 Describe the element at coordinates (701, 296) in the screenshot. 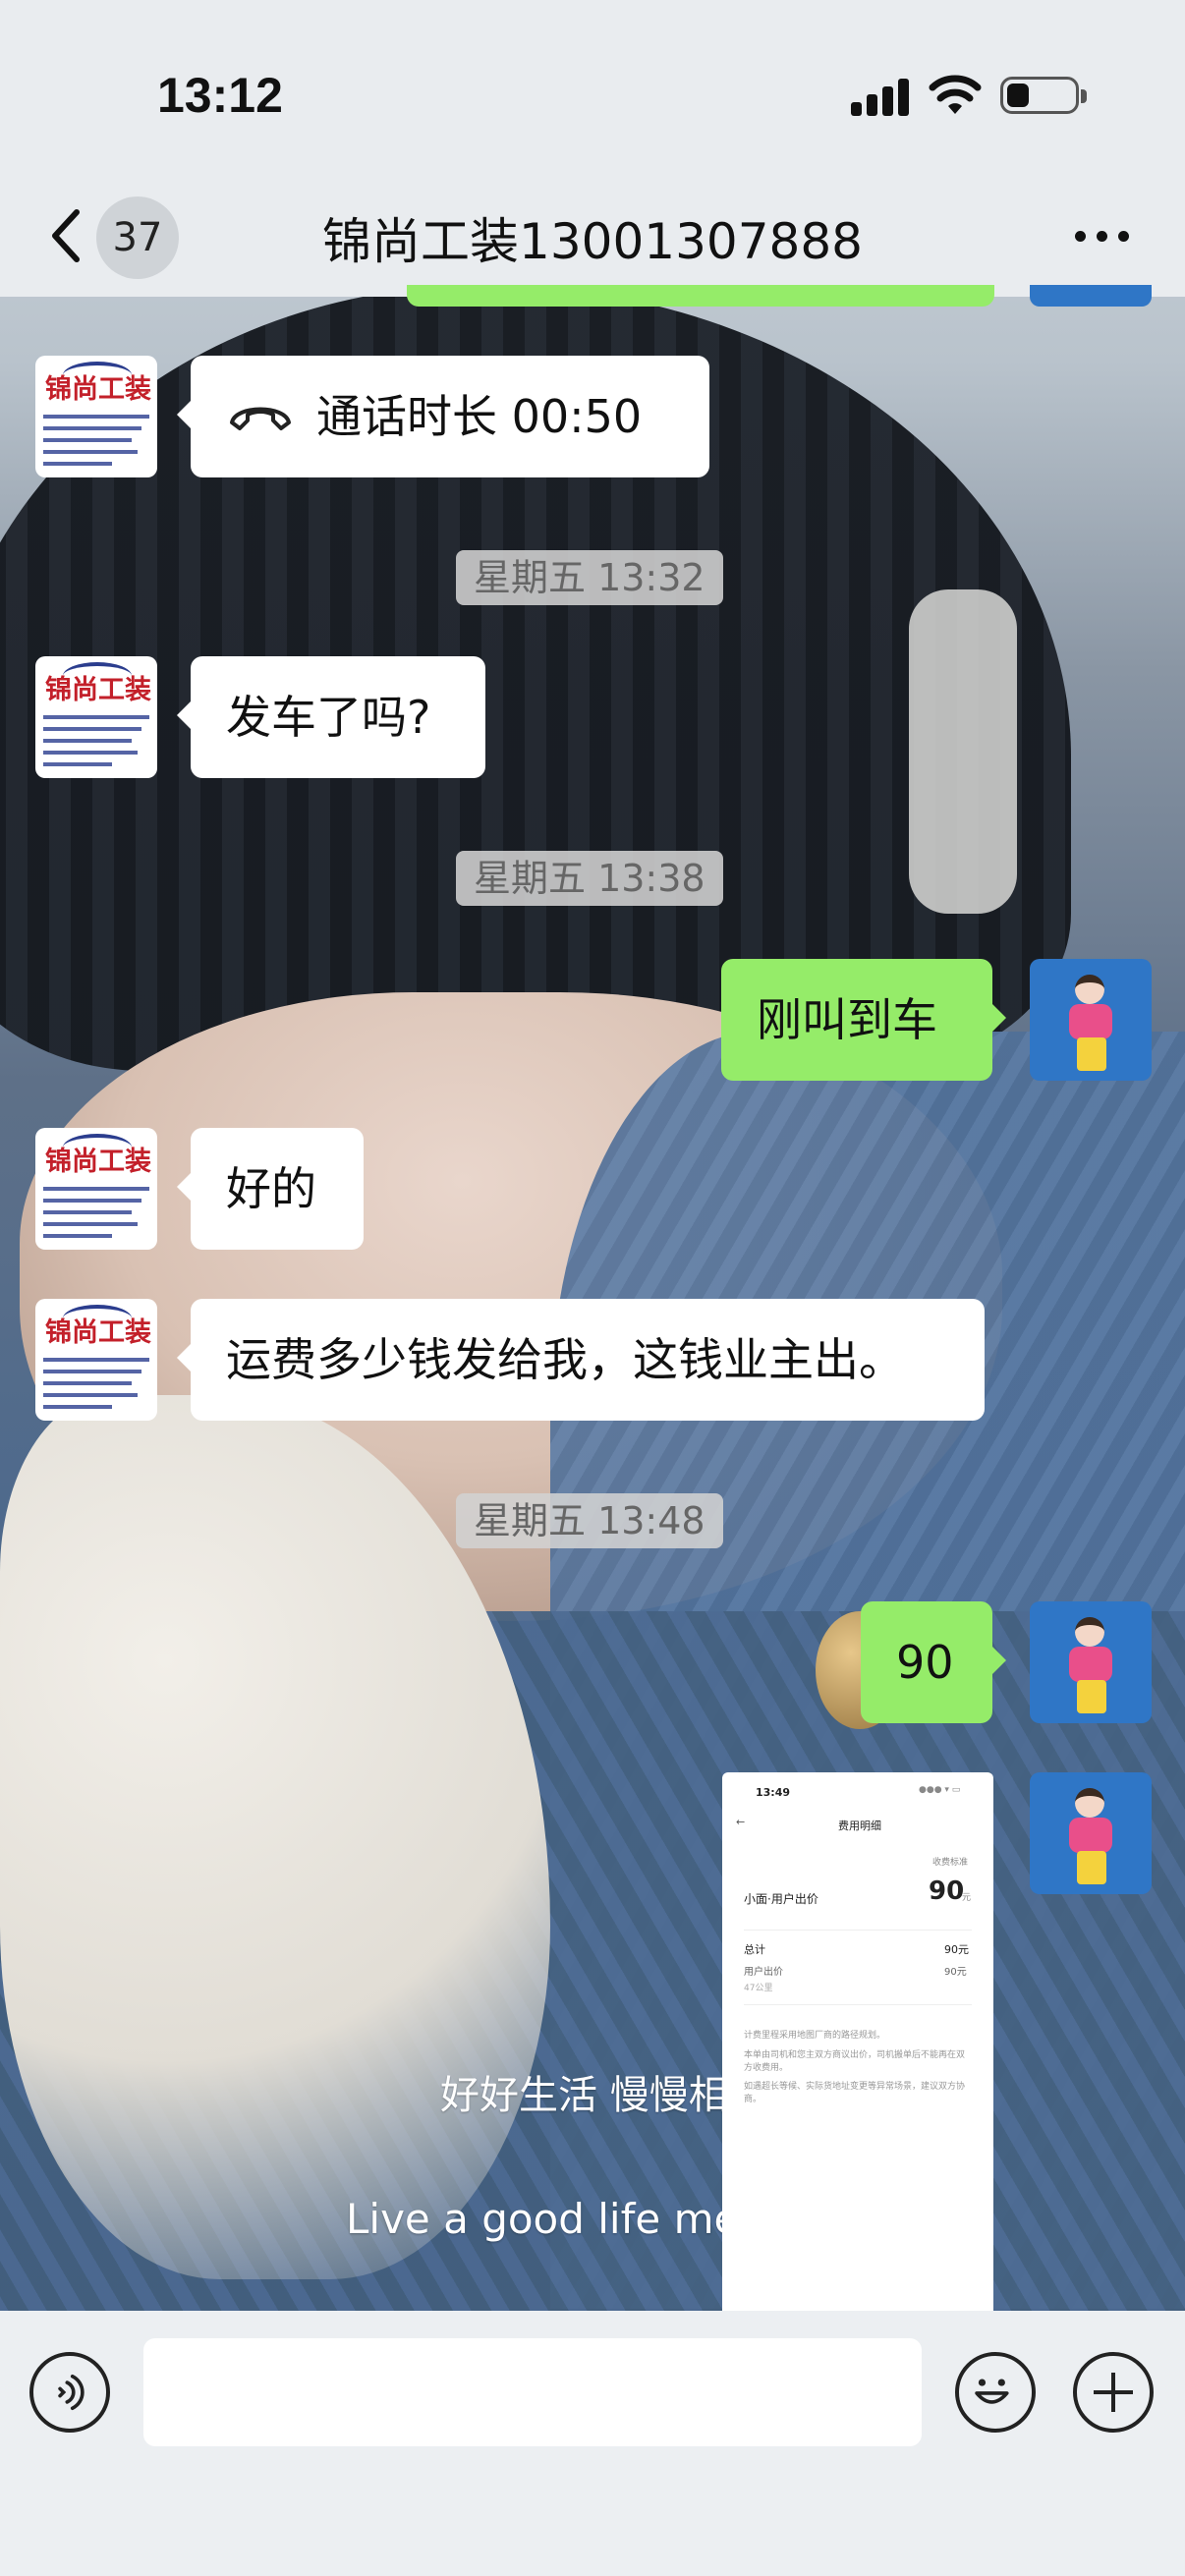

I see `partial-outgoing-bubble` at that location.